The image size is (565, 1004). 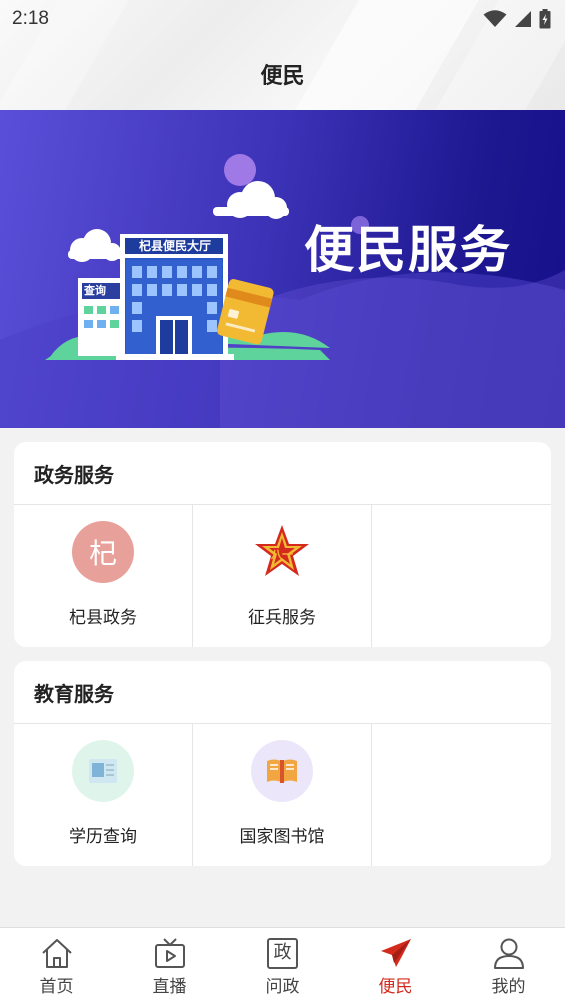 What do you see at coordinates (282, 837) in the screenshot?
I see `service-label: 国家图书馆` at bounding box center [282, 837].